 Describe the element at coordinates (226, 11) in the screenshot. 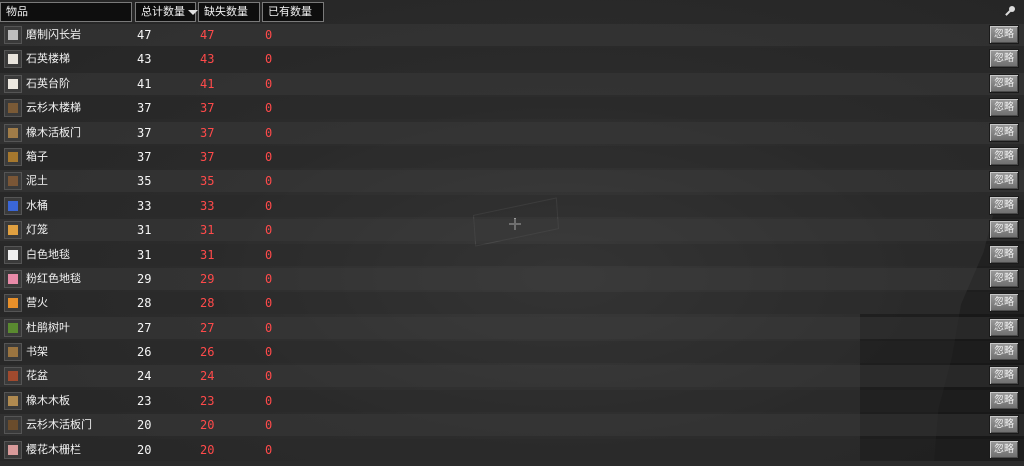

I see `column-header-missing-label: 缺失数量` at that location.